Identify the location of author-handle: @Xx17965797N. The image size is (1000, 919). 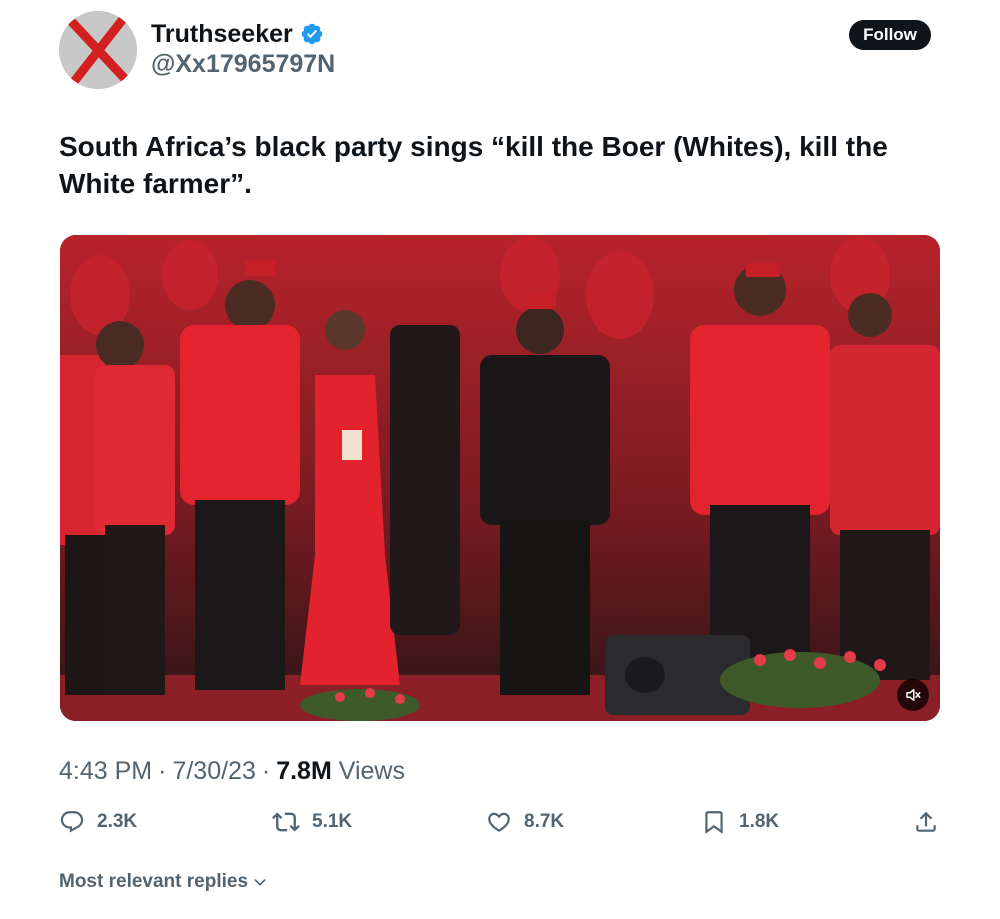
(243, 64).